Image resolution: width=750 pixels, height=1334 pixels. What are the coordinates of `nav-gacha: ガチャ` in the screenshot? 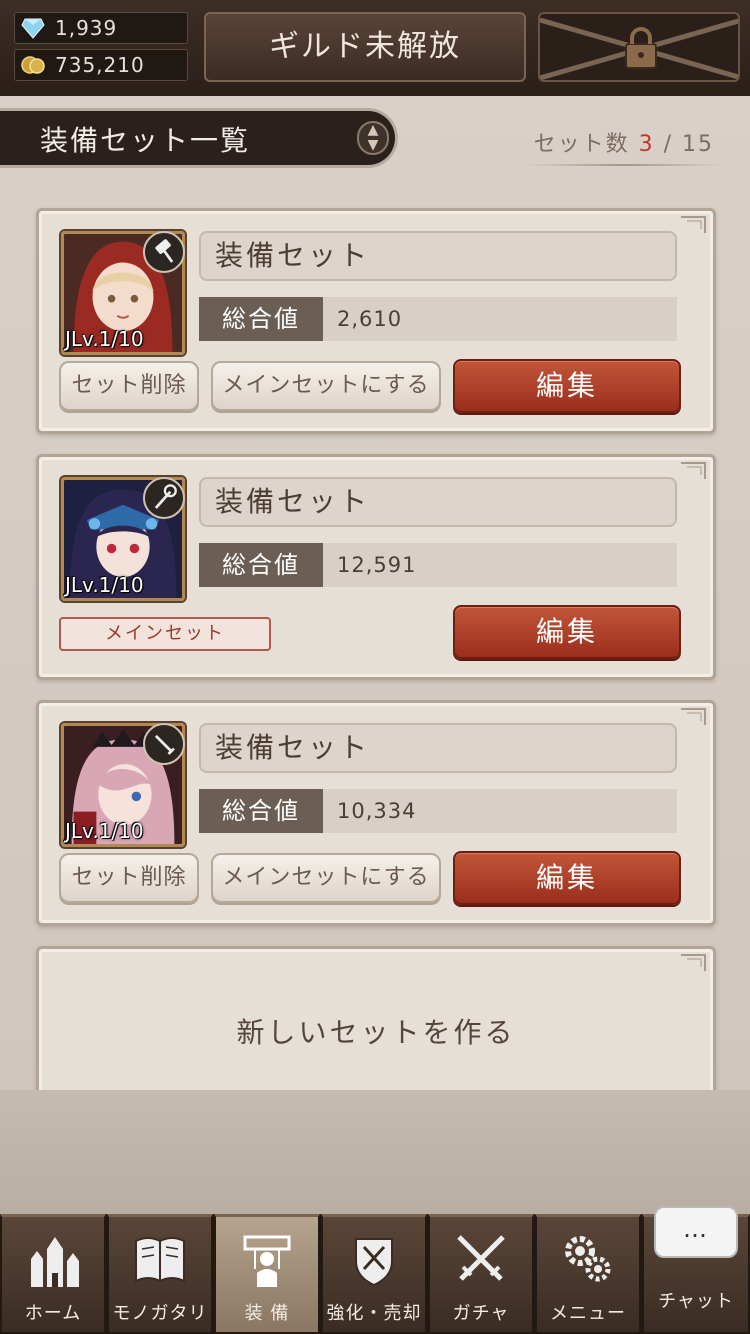 It's located at (481, 1274).